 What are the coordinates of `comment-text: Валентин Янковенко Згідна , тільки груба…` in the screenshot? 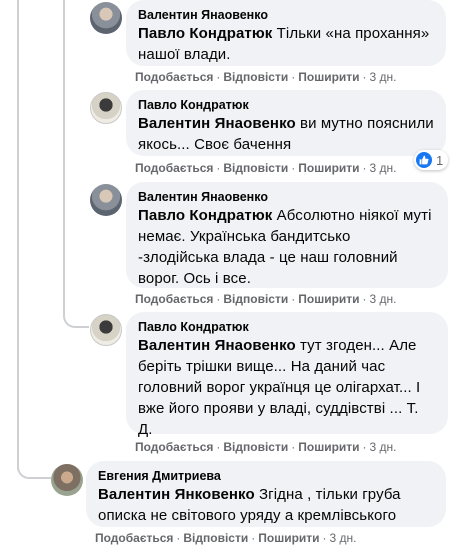 It's located at (266, 505).